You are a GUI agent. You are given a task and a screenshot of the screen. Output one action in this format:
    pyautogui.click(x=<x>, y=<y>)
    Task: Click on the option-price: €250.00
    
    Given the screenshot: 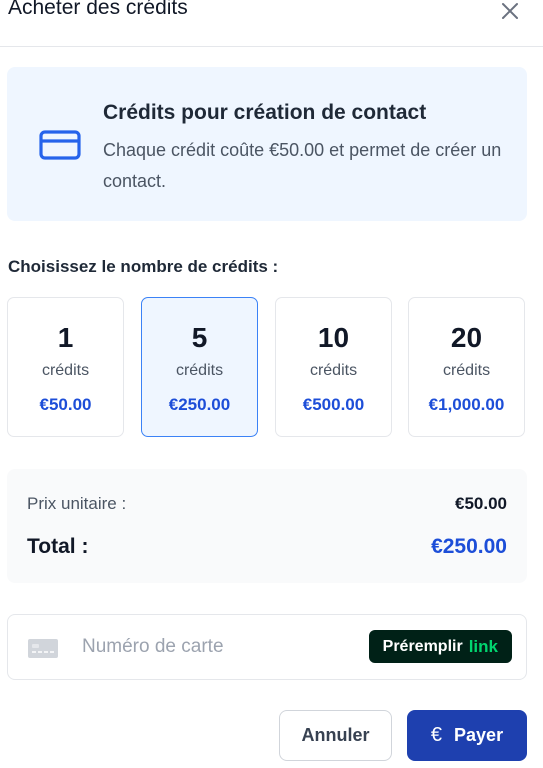 What is the action you would take?
    pyautogui.click(x=199, y=404)
    